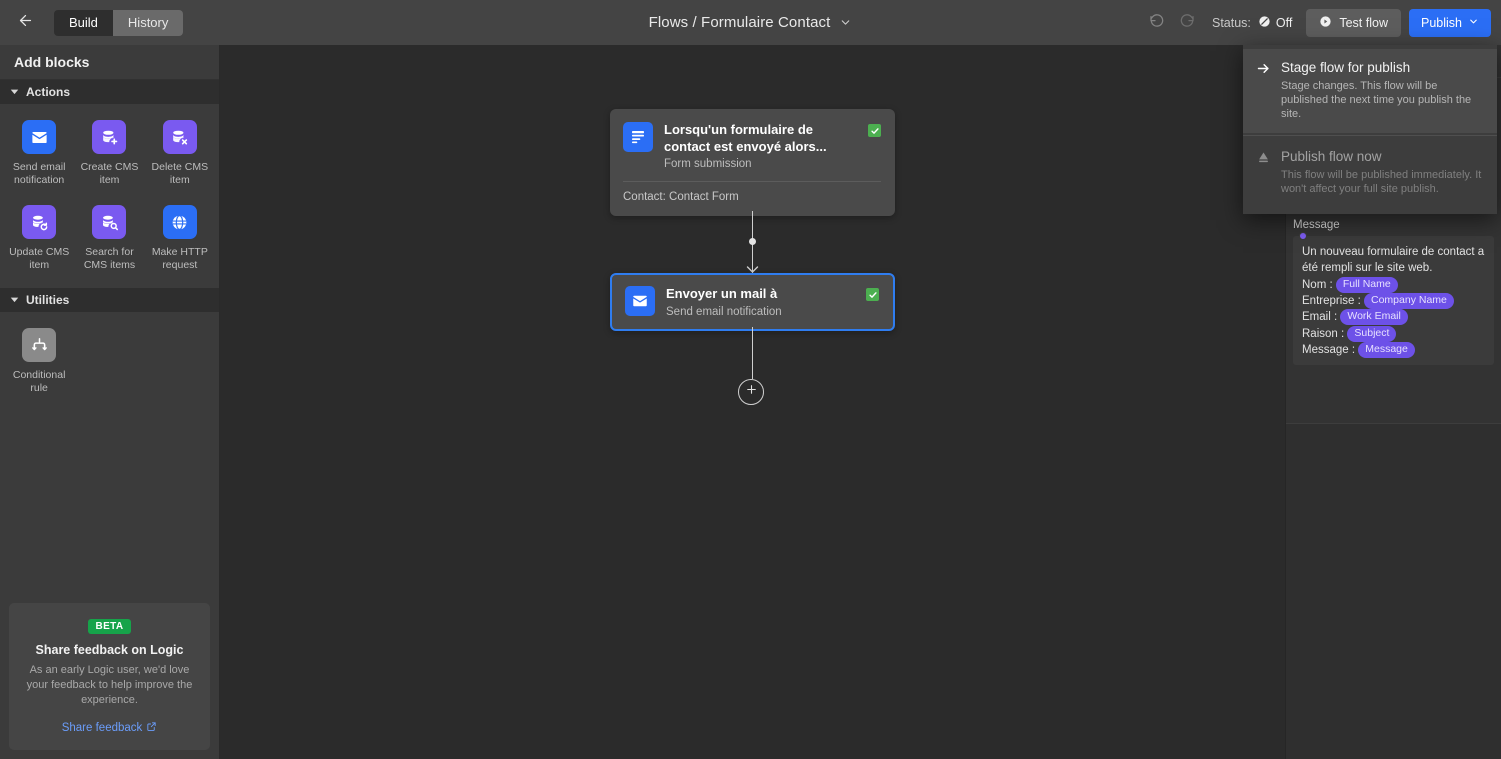  Describe the element at coordinates (179, 258) in the screenshot. I see `block-label: Make HTTP request` at that location.